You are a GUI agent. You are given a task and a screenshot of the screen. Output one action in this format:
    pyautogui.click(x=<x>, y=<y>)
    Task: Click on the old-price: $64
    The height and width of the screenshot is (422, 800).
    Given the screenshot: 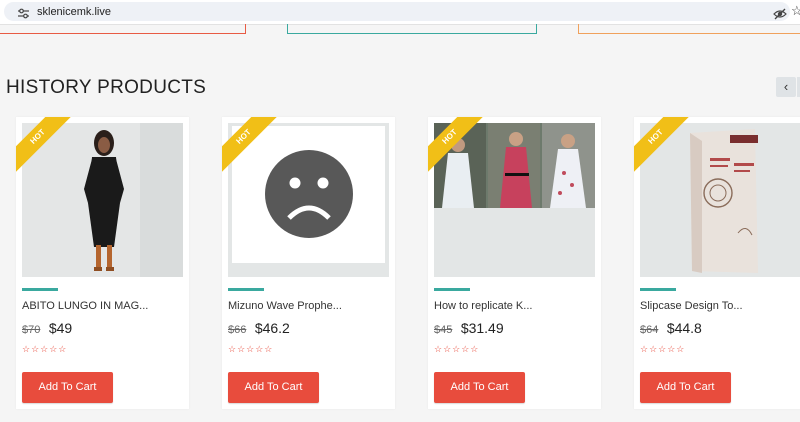 What is the action you would take?
    pyautogui.click(x=649, y=330)
    